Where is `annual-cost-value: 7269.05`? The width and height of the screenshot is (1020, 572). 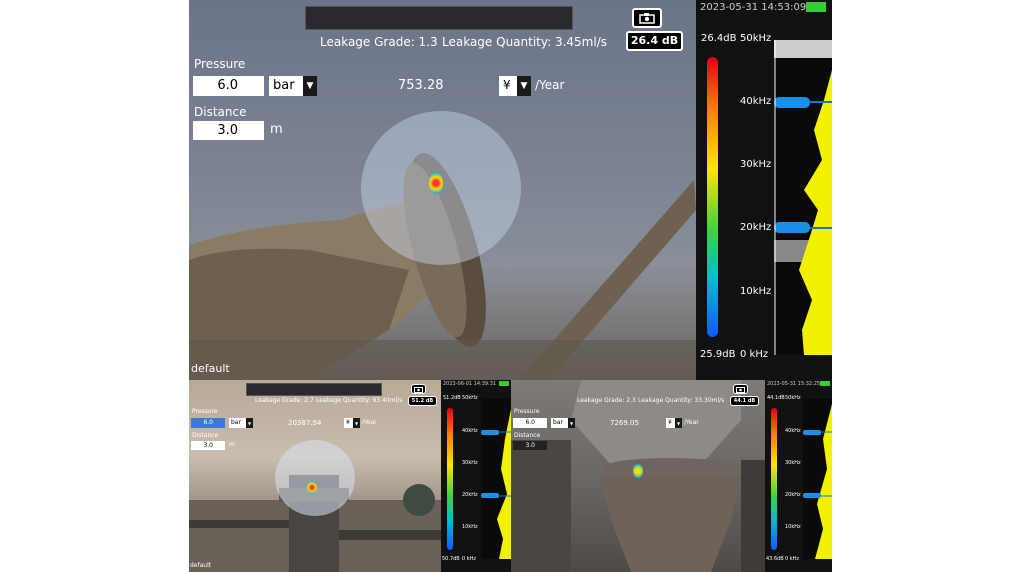 annual-cost-value: 7269.05 is located at coordinates (624, 423).